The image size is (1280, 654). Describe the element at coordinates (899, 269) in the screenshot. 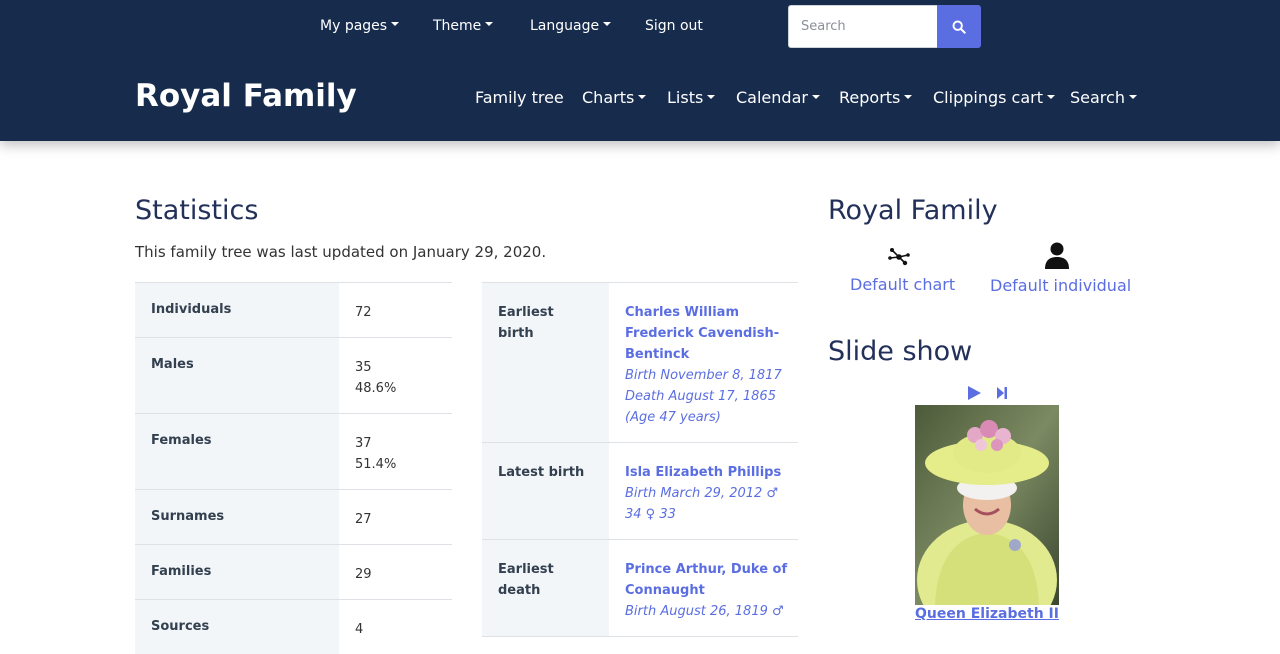

I see `default-chart-link: Default chart` at that location.